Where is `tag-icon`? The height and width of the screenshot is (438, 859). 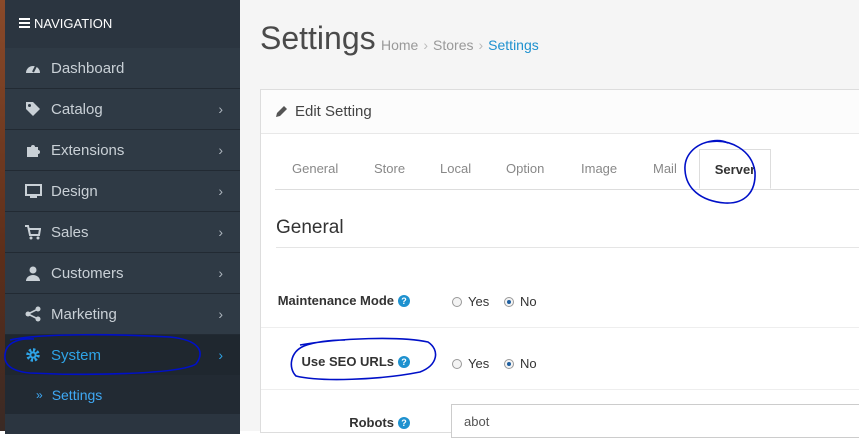 tag-icon is located at coordinates (33, 109).